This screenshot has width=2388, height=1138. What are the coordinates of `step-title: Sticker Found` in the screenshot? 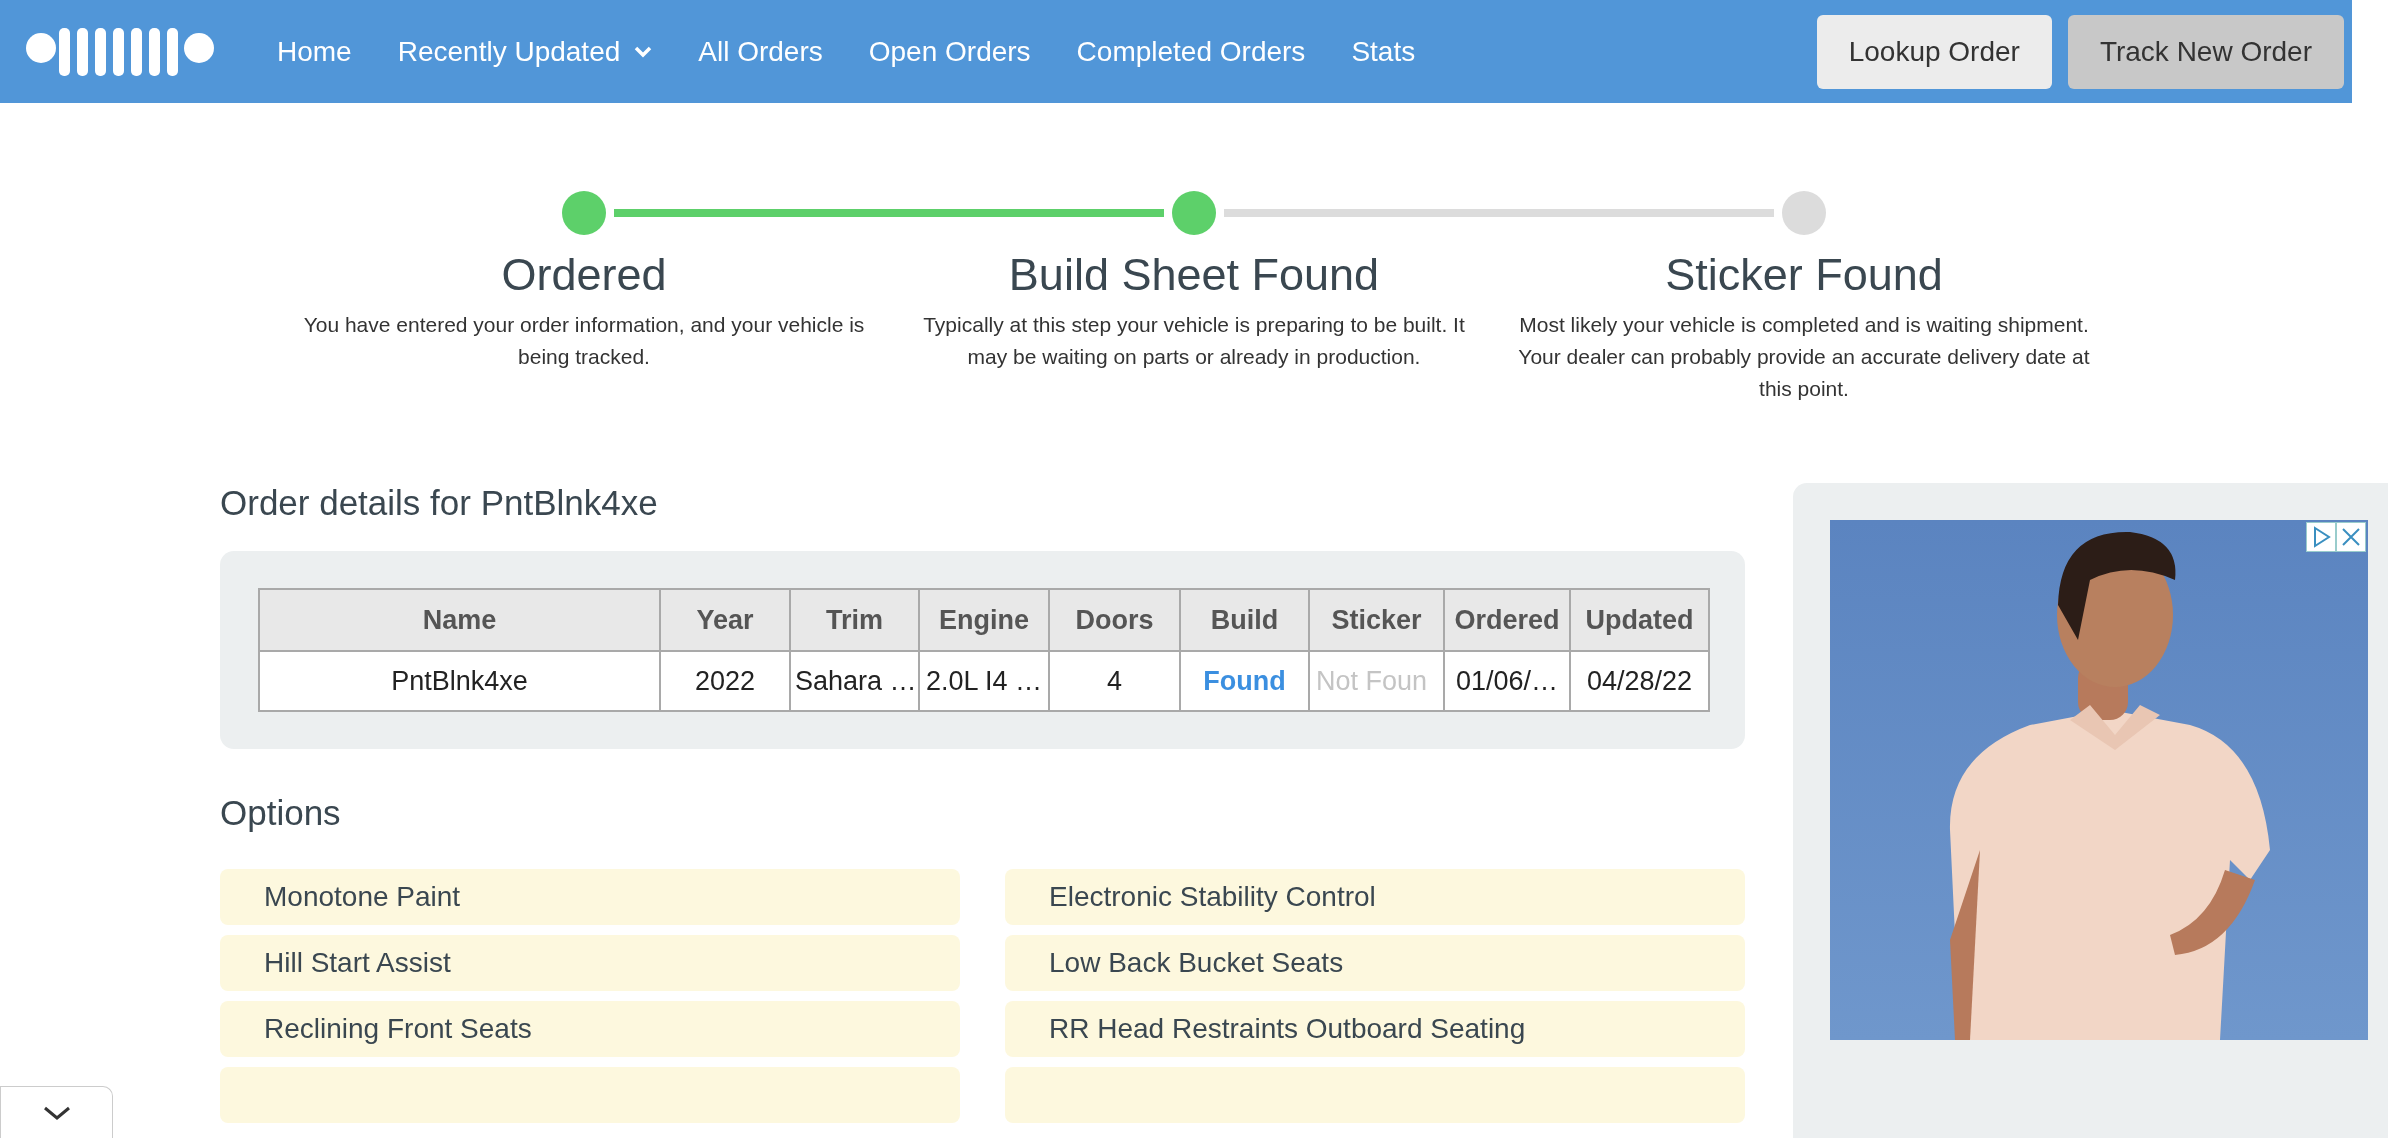 It's located at (1804, 275).